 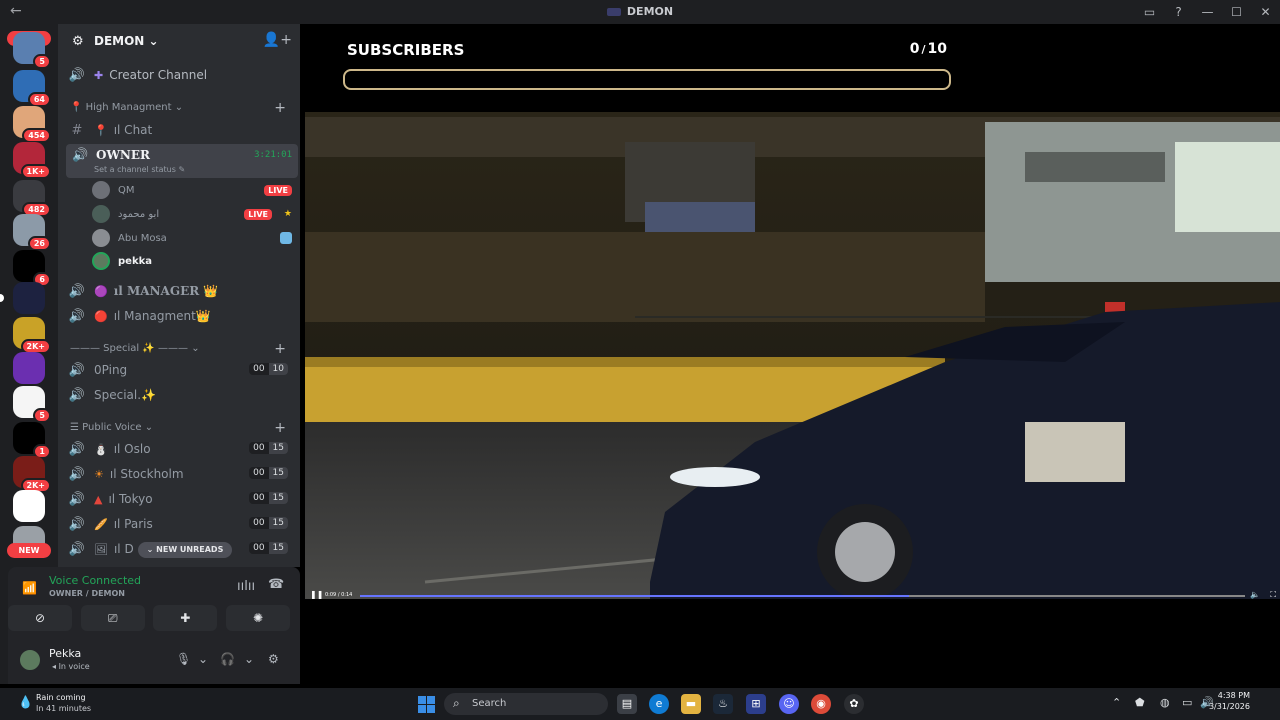 I want to click on network-icon: ▭, so click(x=1187, y=702).